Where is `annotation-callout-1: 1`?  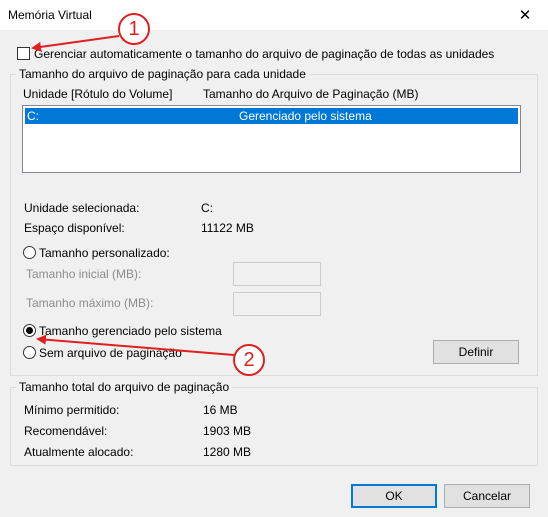
annotation-callout-1: 1 is located at coordinates (134, 29).